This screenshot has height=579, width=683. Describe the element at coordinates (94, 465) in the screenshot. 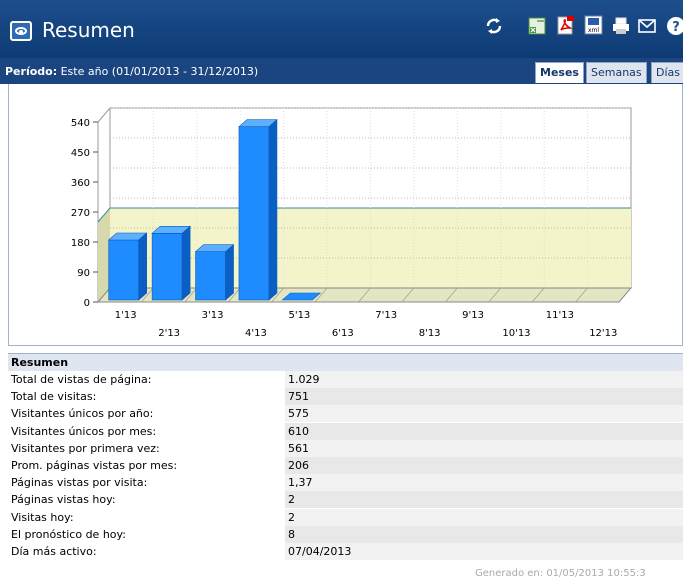

I see `summary-label: Prom. páginas vistas por mes:` at that location.